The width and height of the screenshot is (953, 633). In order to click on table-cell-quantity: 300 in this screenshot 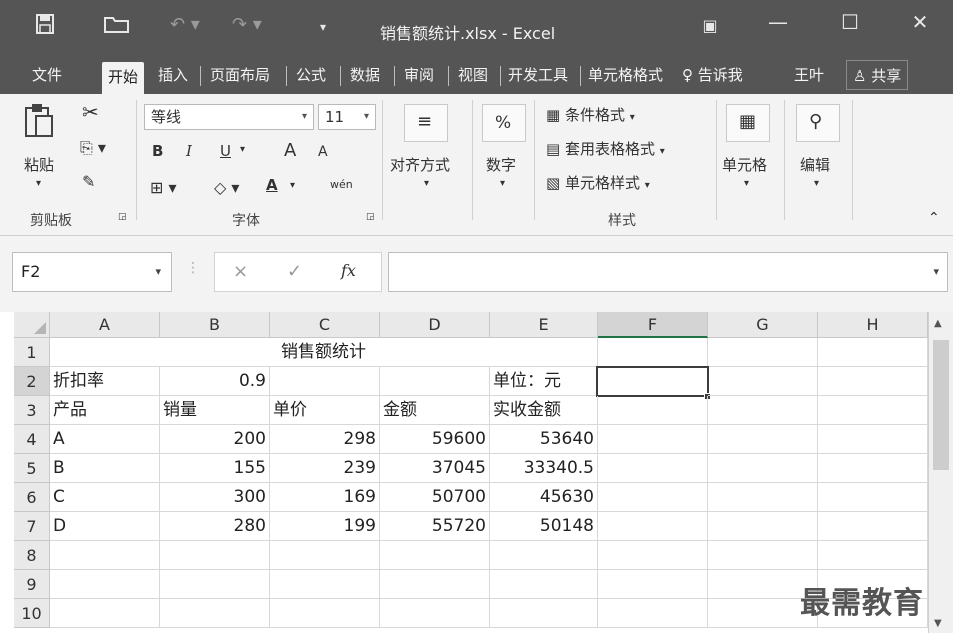, I will do `click(215, 497)`.